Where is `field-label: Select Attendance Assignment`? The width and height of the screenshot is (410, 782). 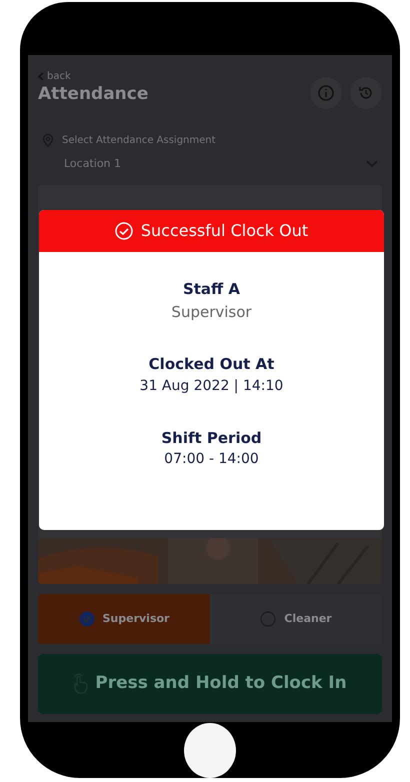
field-label: Select Attendance Assignment is located at coordinates (139, 141).